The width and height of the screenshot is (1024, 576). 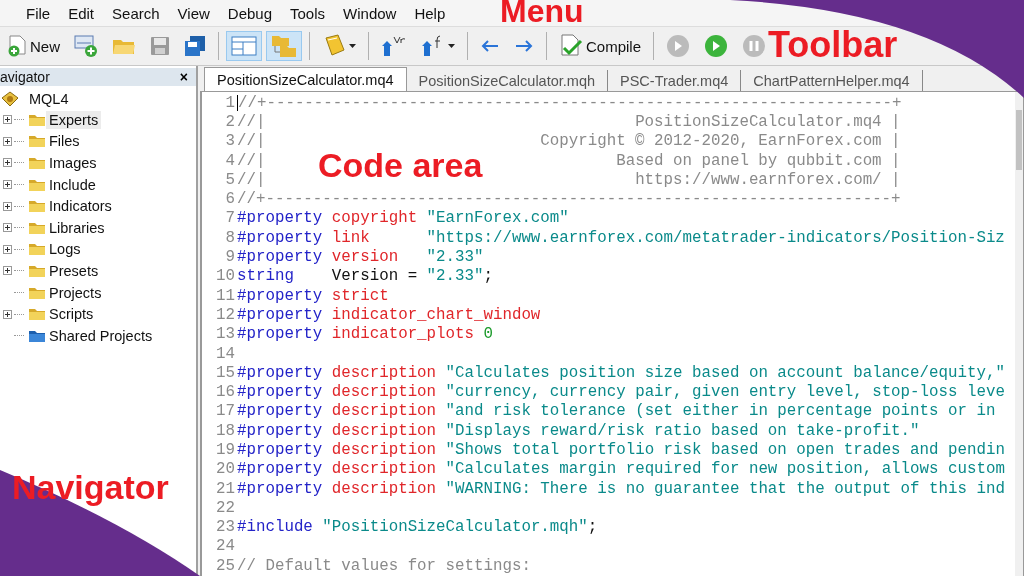 What do you see at coordinates (230, 199) in the screenshot?
I see `line-number: 6` at bounding box center [230, 199].